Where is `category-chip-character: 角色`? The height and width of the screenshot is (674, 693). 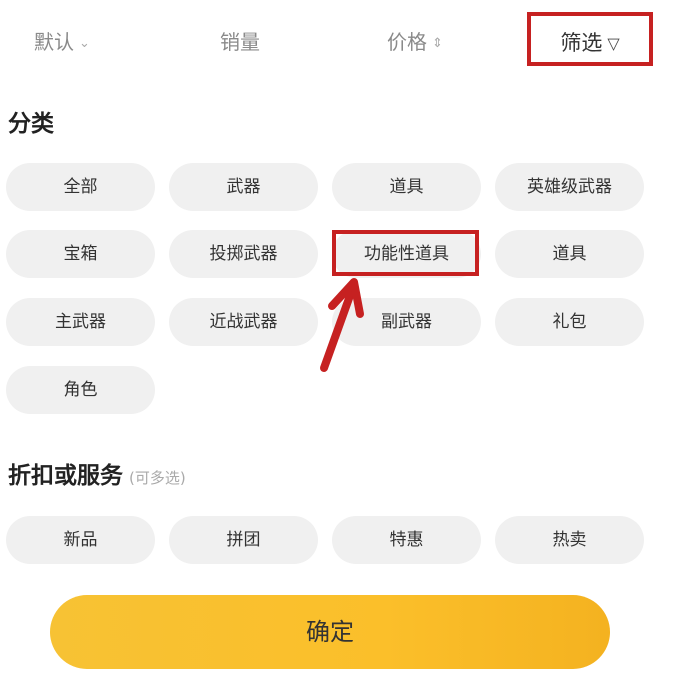 category-chip-character: 角色 is located at coordinates (80, 390).